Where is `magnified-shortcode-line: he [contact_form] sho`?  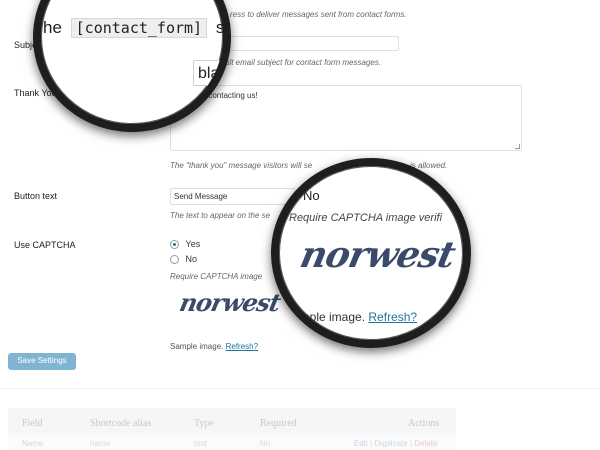
magnified-shortcode-line: he [contact_form] sho is located at coordinates (134, 28).